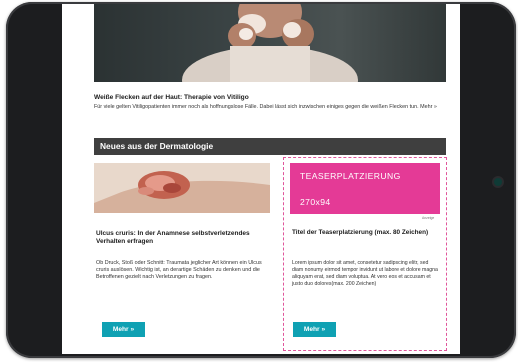 The image size is (518, 362). Describe the element at coordinates (270, 146) in the screenshot. I see `section-header: Neues aus der Dermatologie` at that location.